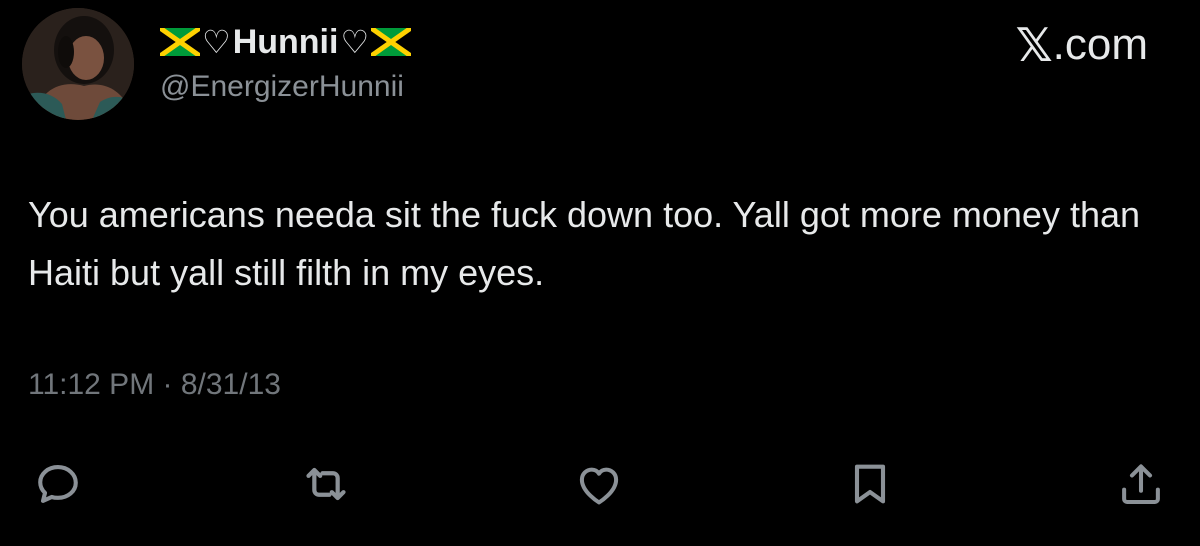  I want to click on retweet-icon, so click(326, 484).